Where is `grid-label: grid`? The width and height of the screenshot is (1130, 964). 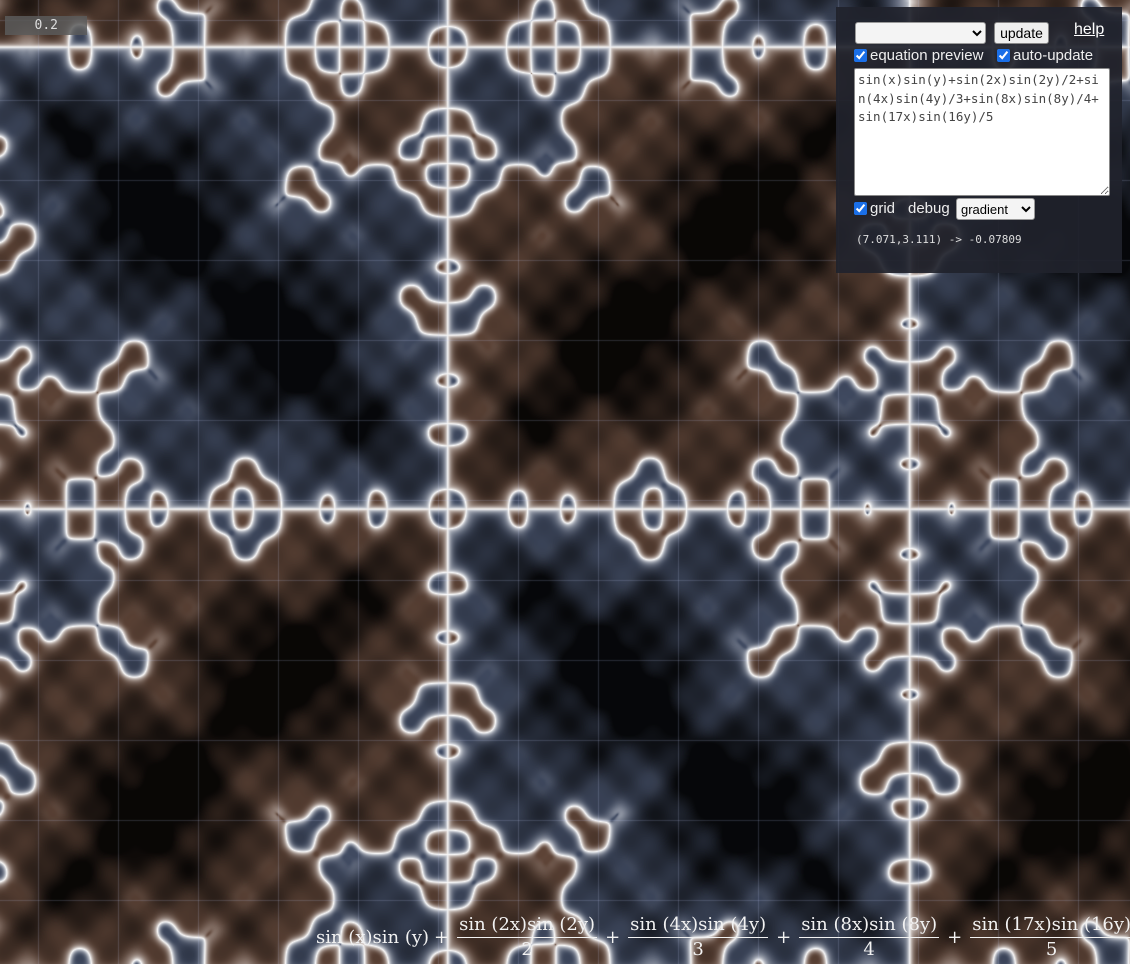
grid-label: grid is located at coordinates (883, 208).